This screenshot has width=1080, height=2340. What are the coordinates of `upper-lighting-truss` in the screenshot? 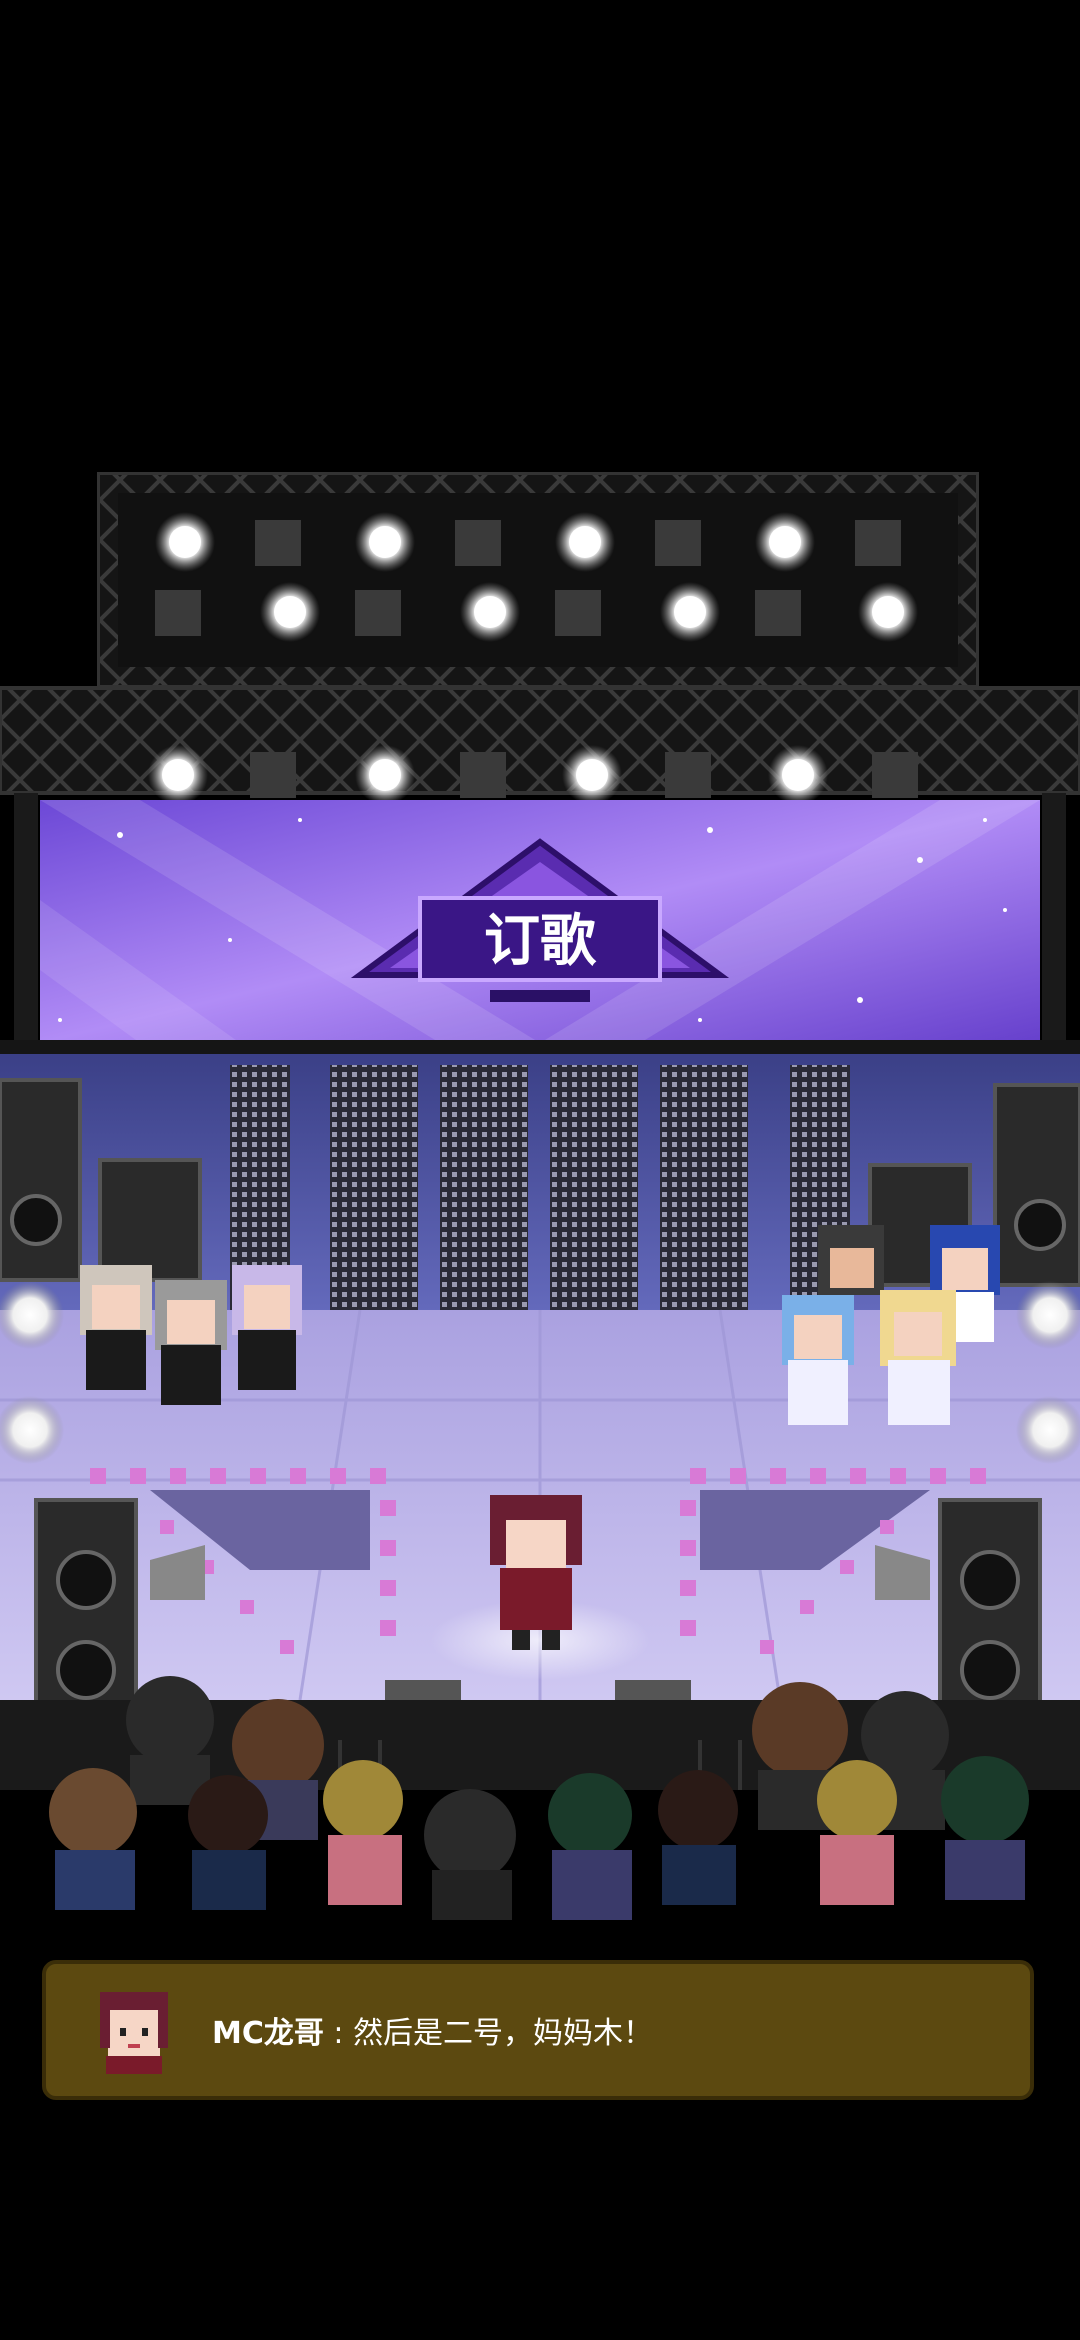 It's located at (538, 580).